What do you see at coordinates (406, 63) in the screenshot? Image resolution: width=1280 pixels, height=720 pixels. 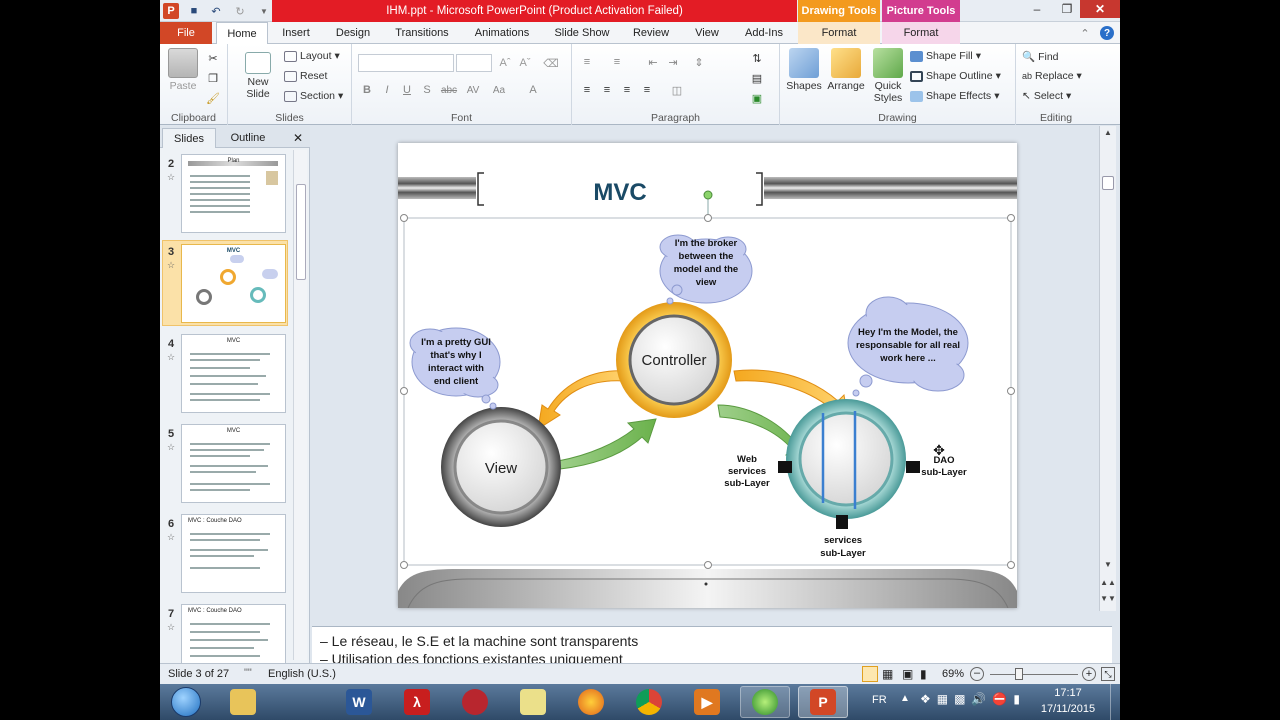 I see `font-name-combo` at bounding box center [406, 63].